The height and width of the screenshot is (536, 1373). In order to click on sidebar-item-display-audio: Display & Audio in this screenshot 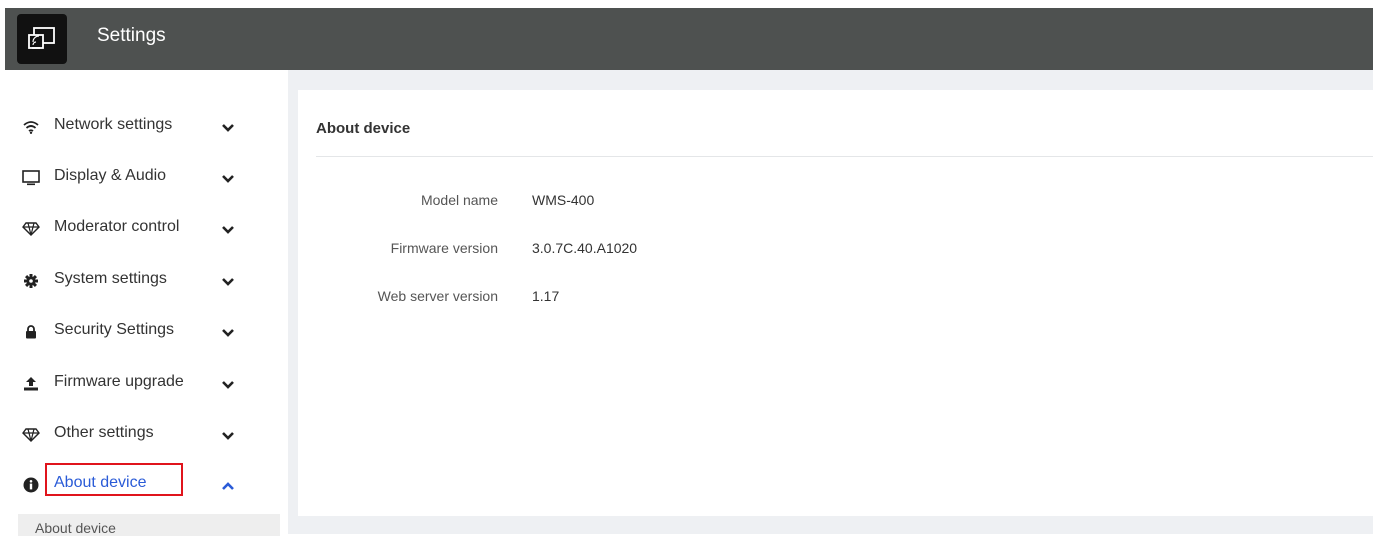, I will do `click(140, 177)`.